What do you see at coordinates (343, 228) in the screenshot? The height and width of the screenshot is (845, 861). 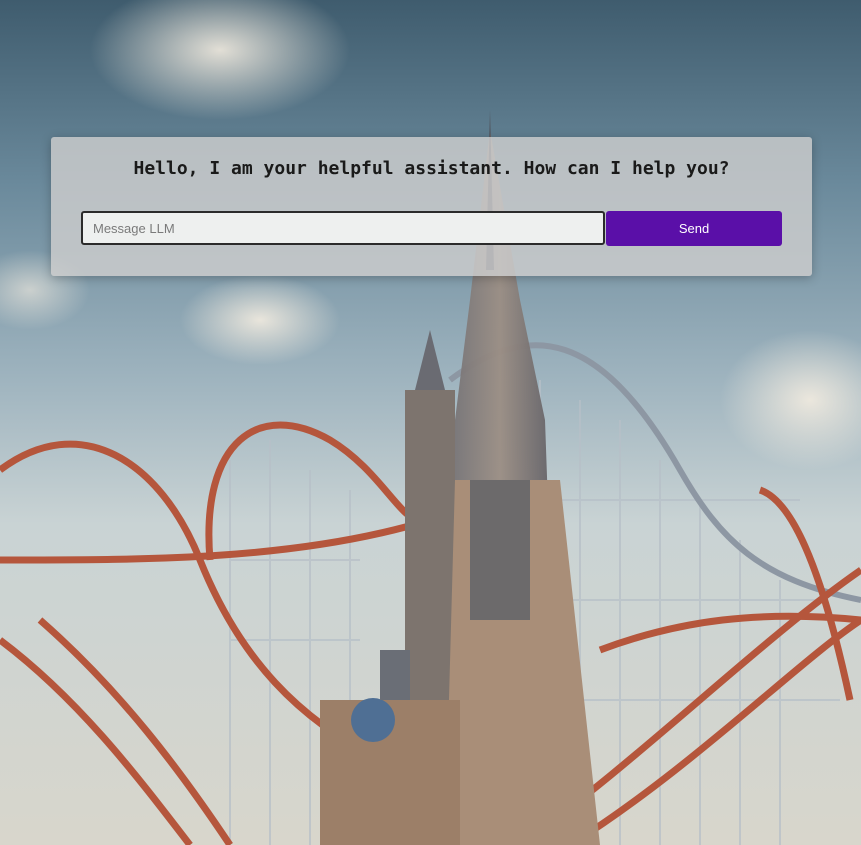 I see `message-input` at bounding box center [343, 228].